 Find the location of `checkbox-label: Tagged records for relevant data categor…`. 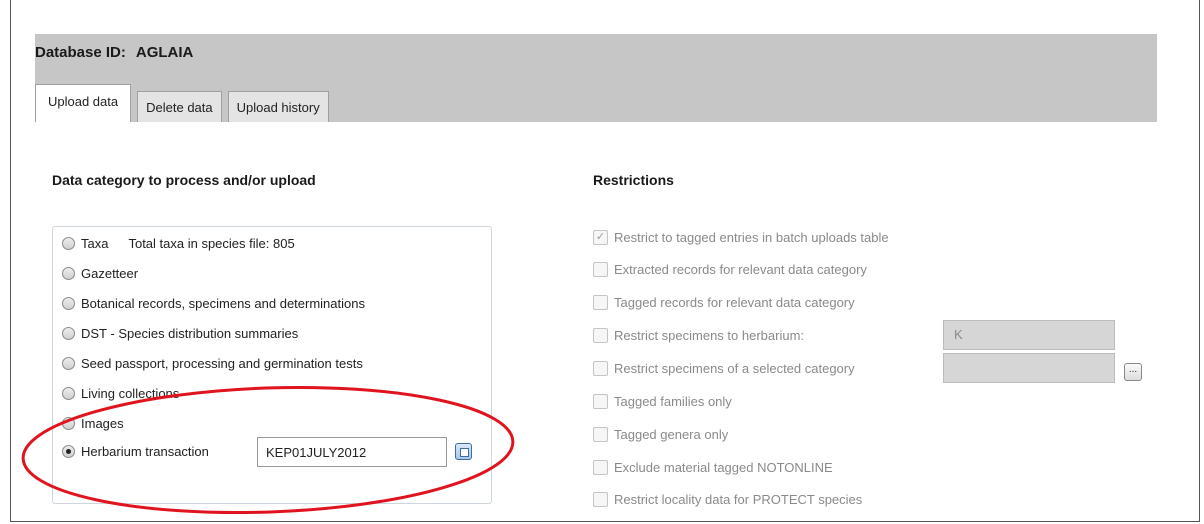

checkbox-label: Tagged records for relevant data categor… is located at coordinates (734, 302).